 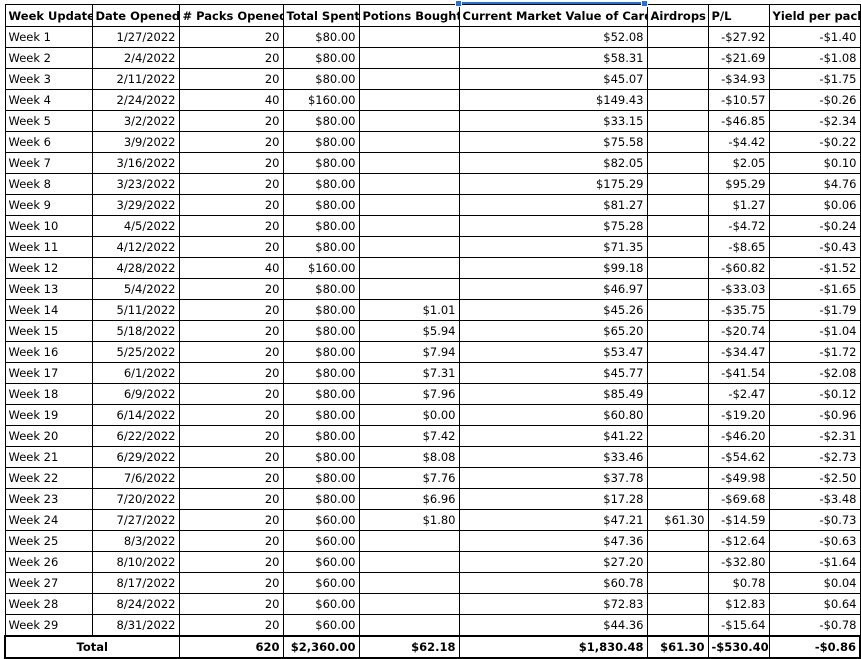 What do you see at coordinates (409, 436) in the screenshot?
I see `table-cell: $7.42` at bounding box center [409, 436].